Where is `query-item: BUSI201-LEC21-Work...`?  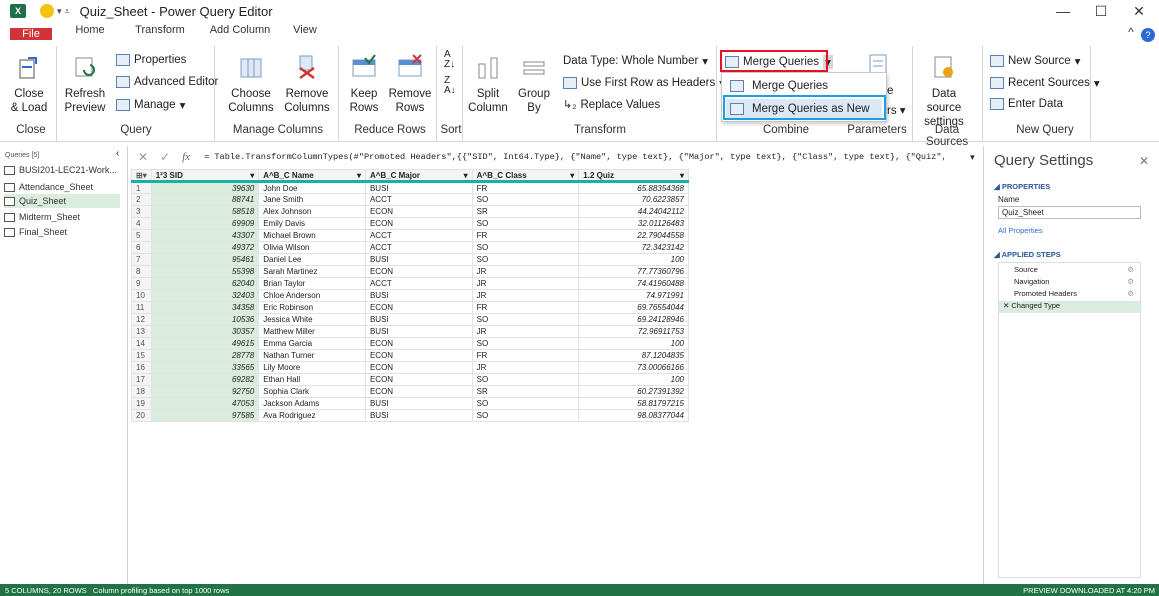 query-item: BUSI201-LEC21-Work... is located at coordinates (62, 170).